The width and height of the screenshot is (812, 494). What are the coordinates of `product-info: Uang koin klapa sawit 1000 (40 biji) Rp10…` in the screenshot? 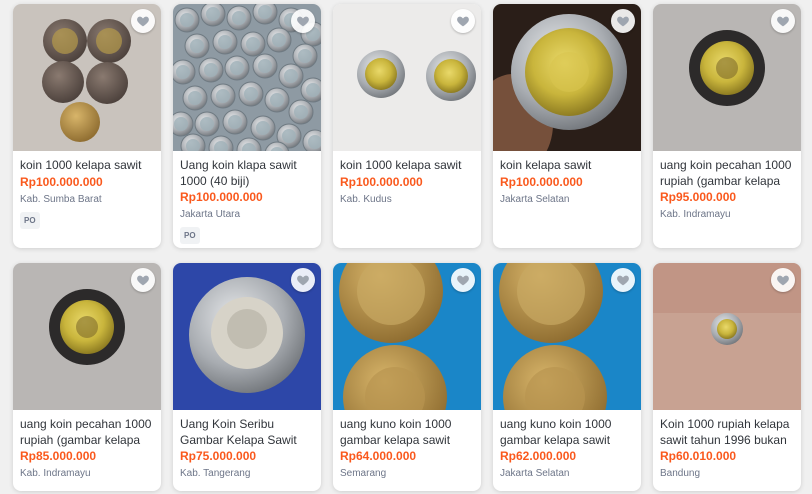 It's located at (247, 199).